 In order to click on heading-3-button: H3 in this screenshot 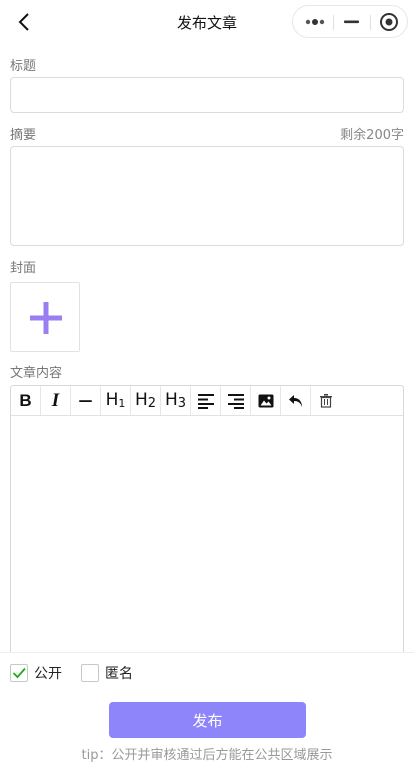, I will do `click(176, 400)`.